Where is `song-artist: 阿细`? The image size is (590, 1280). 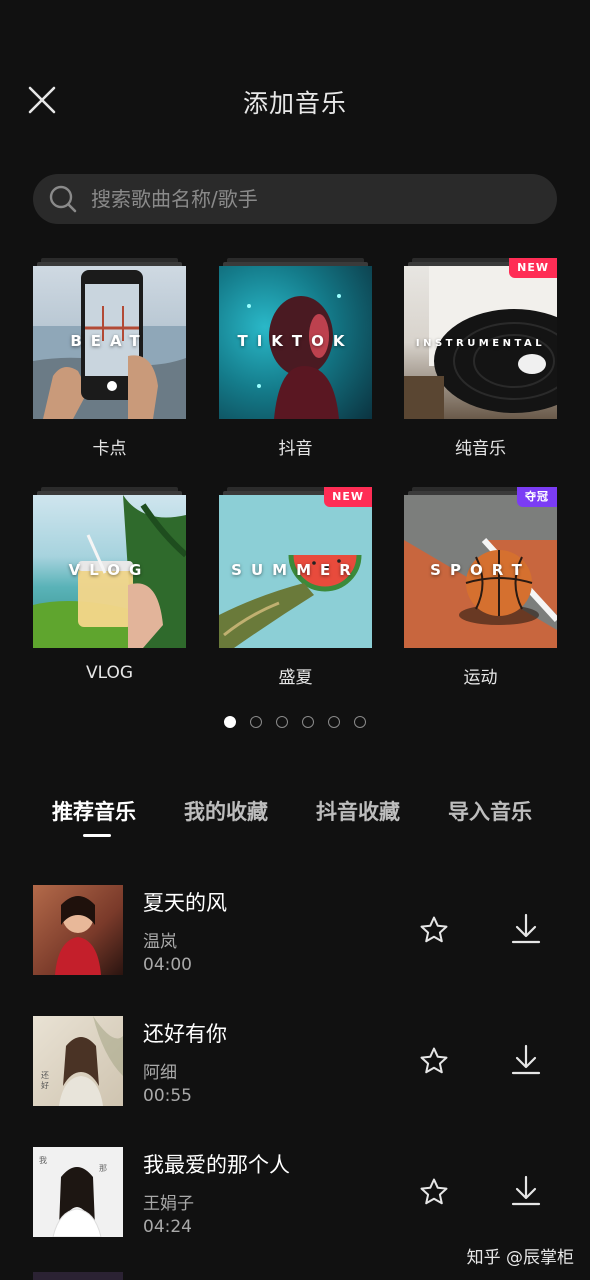
song-artist: 阿细 is located at coordinates (160, 1073).